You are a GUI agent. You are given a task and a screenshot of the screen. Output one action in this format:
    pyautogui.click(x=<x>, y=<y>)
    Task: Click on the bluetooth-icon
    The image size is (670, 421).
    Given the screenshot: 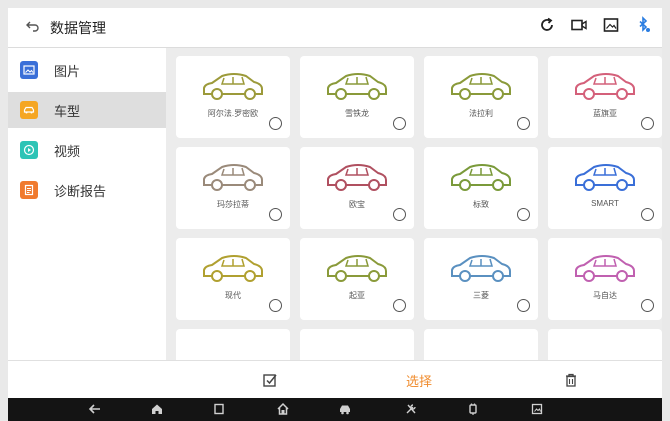 What is the action you would take?
    pyautogui.click(x=643, y=25)
    